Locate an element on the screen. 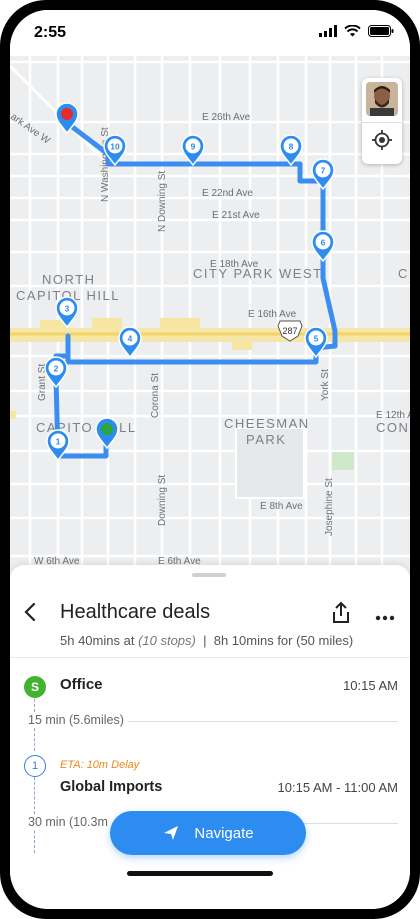 This screenshot has height=919, width=420. status-icons is located at coordinates (356, 31).